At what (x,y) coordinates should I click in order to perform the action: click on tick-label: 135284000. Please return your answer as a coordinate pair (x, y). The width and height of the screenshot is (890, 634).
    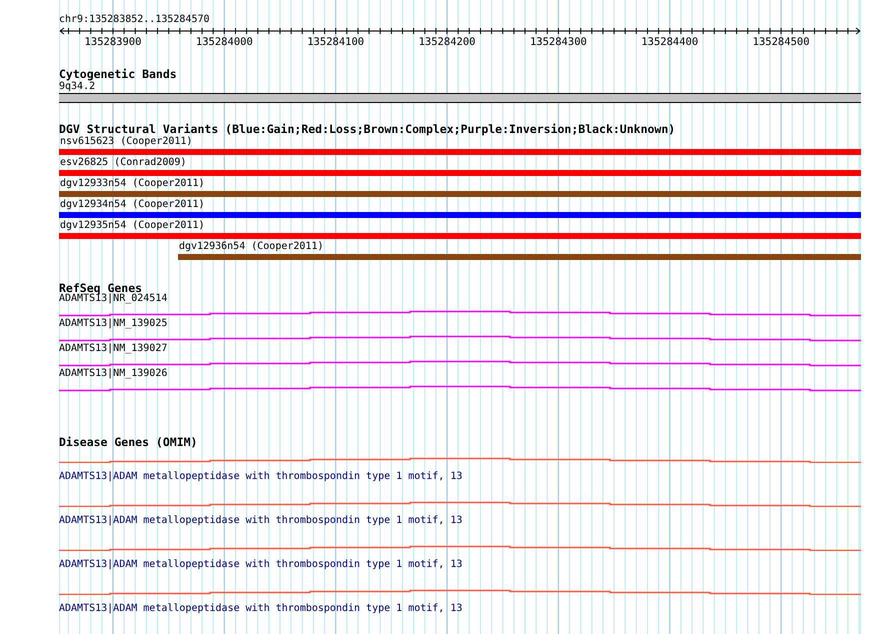
    Looking at the image, I should click on (224, 42).